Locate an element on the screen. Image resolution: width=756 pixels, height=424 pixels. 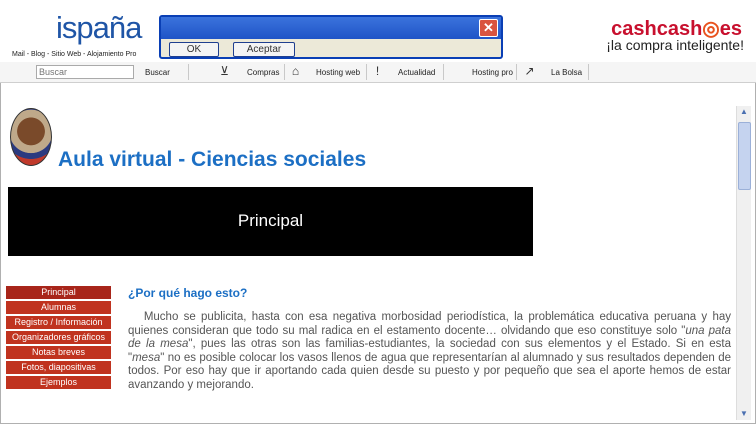
section-banner-title: Principal is located at coordinates (270, 220).